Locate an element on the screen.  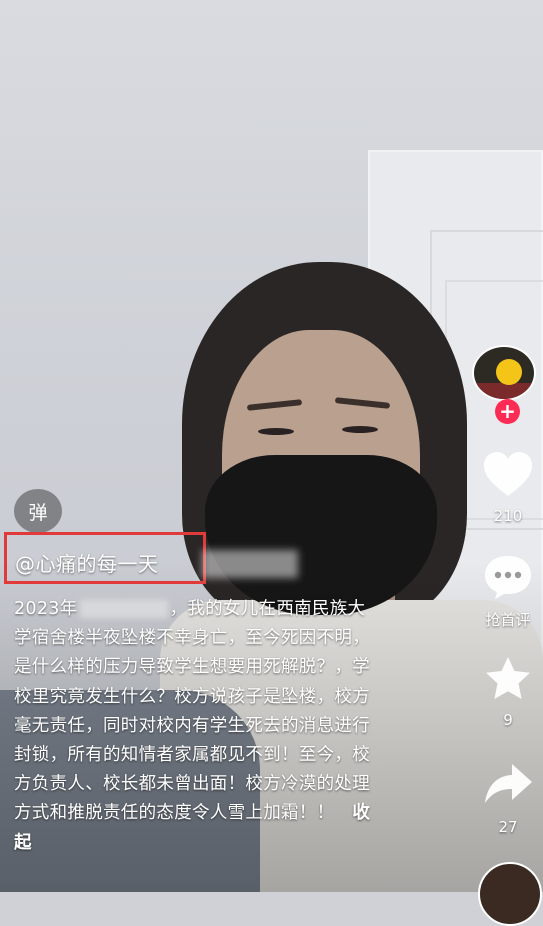
like-button is located at coordinates (508, 476).